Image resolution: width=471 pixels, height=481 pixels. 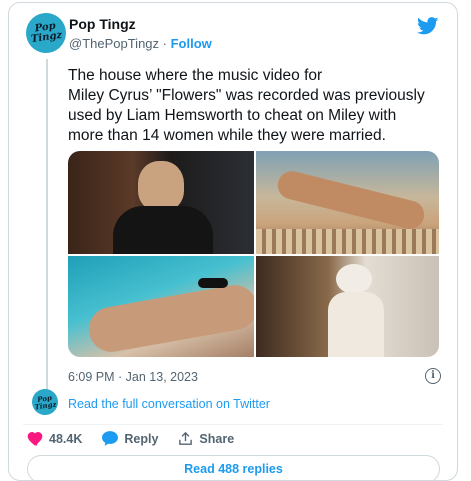 What do you see at coordinates (110, 438) in the screenshot?
I see `reply-bubble-icon` at bounding box center [110, 438].